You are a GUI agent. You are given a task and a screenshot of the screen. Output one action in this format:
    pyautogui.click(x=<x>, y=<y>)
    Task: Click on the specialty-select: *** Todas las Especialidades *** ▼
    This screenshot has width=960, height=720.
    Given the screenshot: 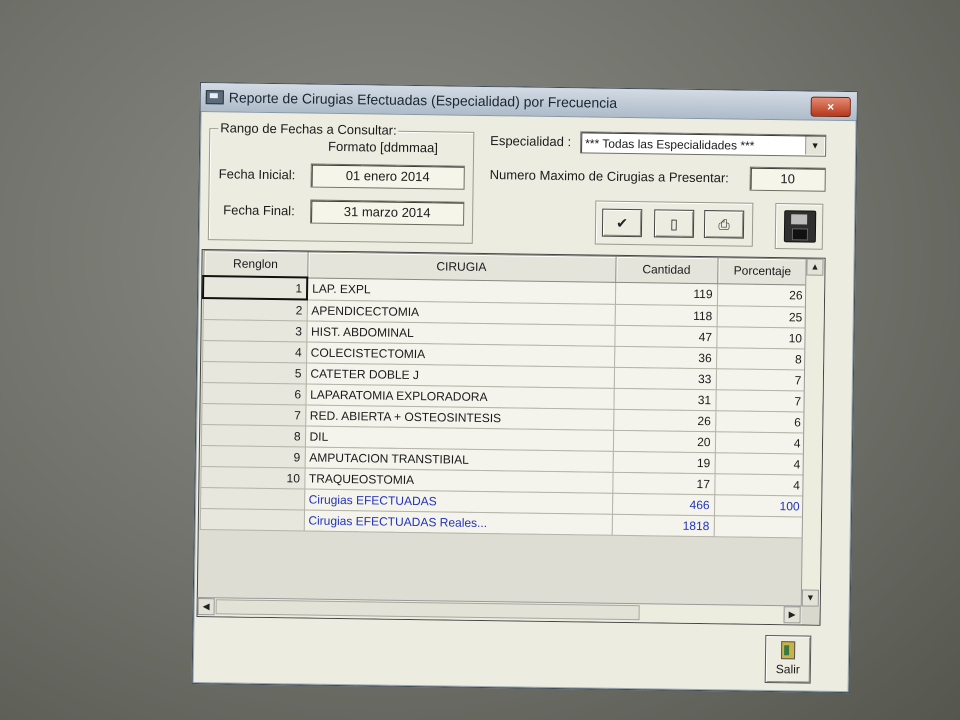 What is the action you would take?
    pyautogui.click(x=703, y=144)
    